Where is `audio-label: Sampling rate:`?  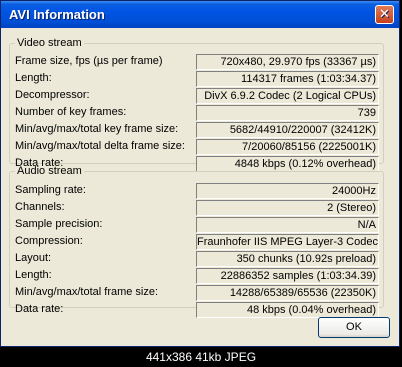
audio-label: Sampling rate: is located at coordinates (50, 190).